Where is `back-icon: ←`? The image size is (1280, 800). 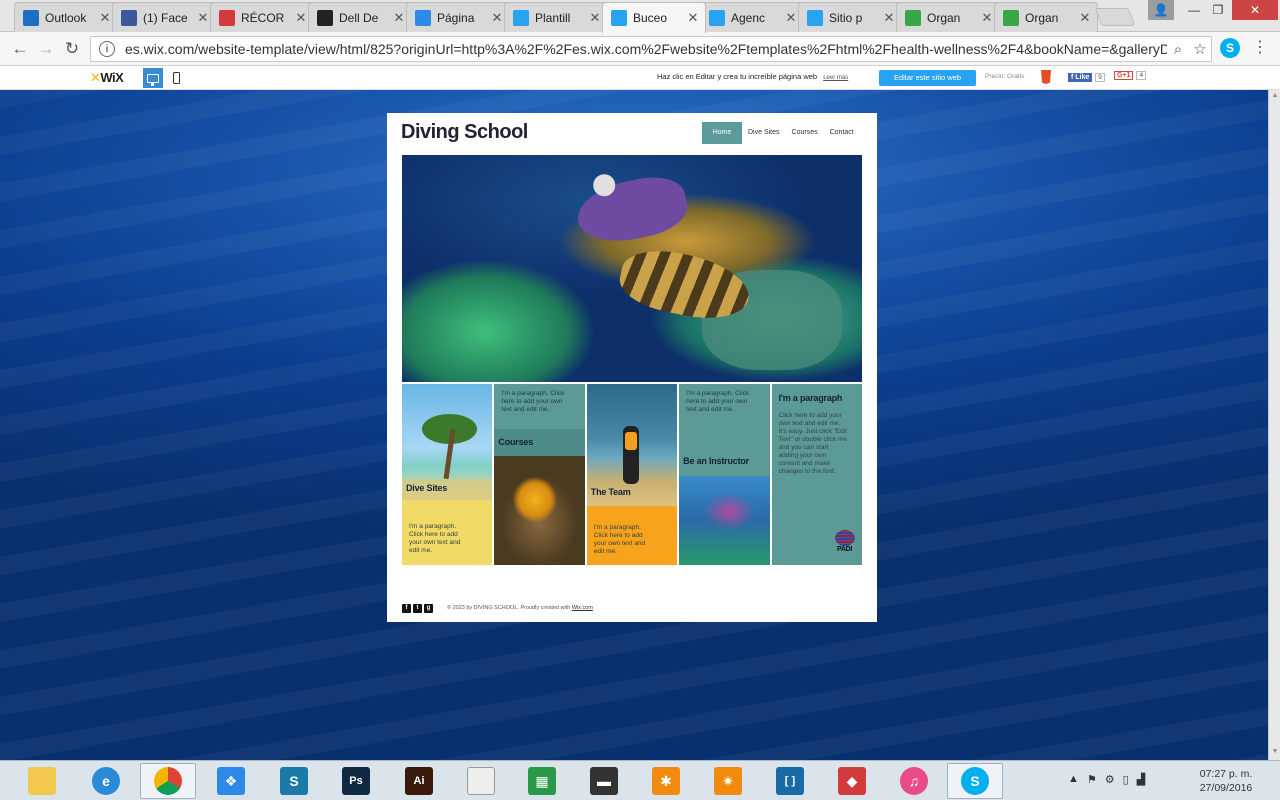 back-icon: ← is located at coordinates (20, 49).